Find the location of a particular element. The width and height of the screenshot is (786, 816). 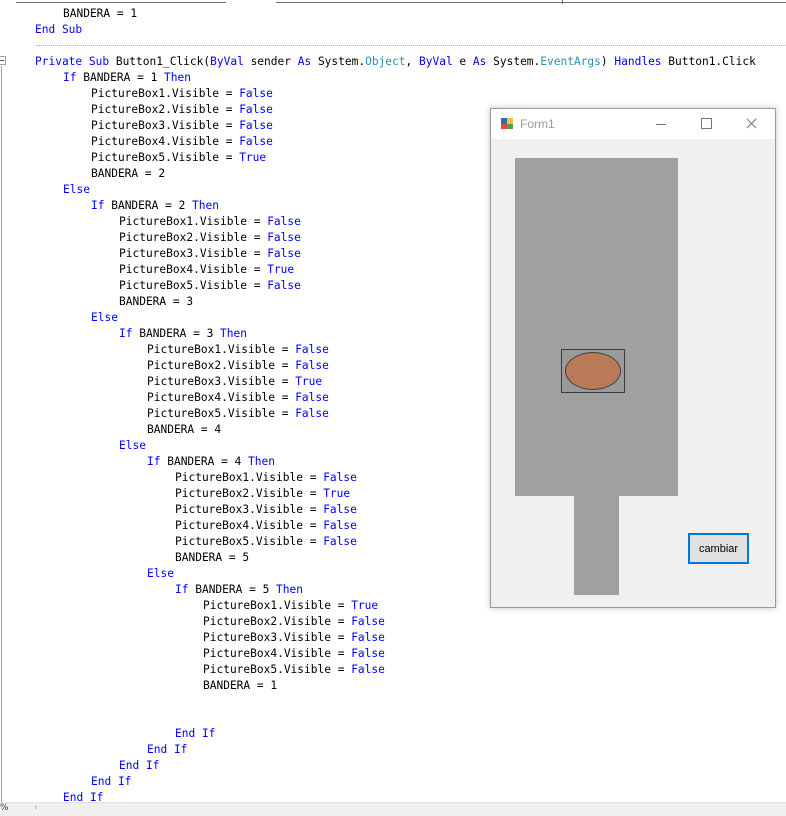

code-line: If BANDERA = 4 Then is located at coordinates (211, 462).